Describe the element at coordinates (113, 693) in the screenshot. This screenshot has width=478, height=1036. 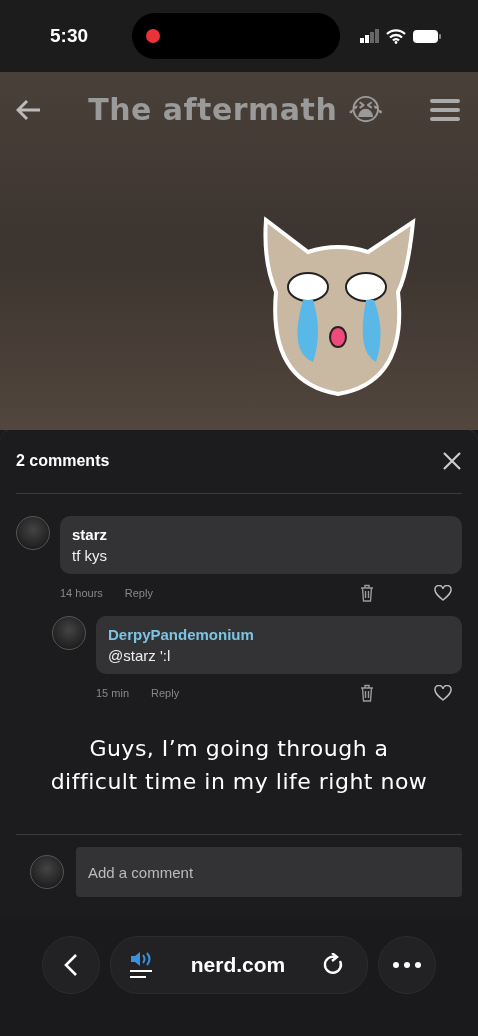
I see `comment-time: 15 min` at that location.